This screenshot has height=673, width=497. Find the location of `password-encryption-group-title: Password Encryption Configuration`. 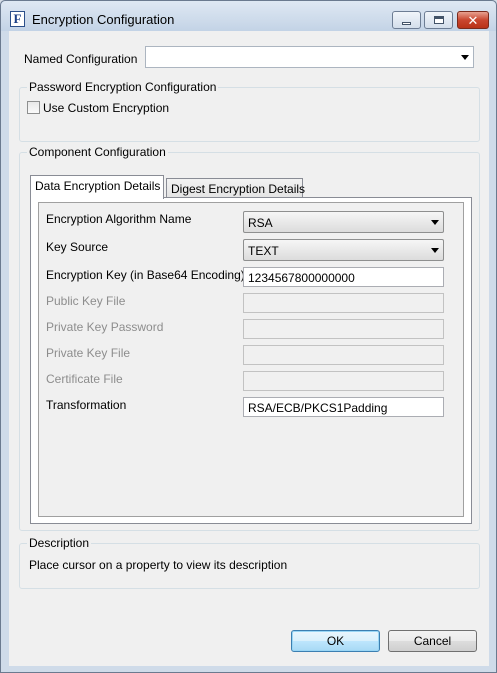

password-encryption-group-title: Password Encryption Configuration is located at coordinates (123, 87).